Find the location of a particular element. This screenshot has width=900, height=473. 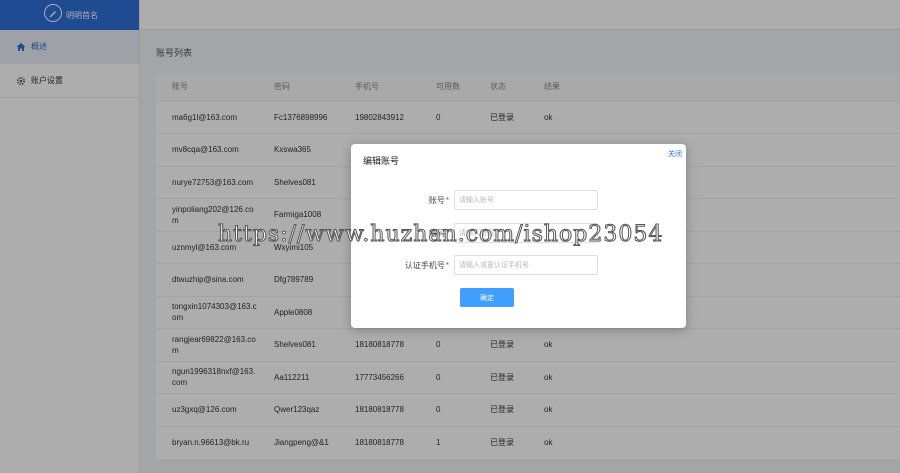

dialog-title: 编辑账号 is located at coordinates (381, 161).